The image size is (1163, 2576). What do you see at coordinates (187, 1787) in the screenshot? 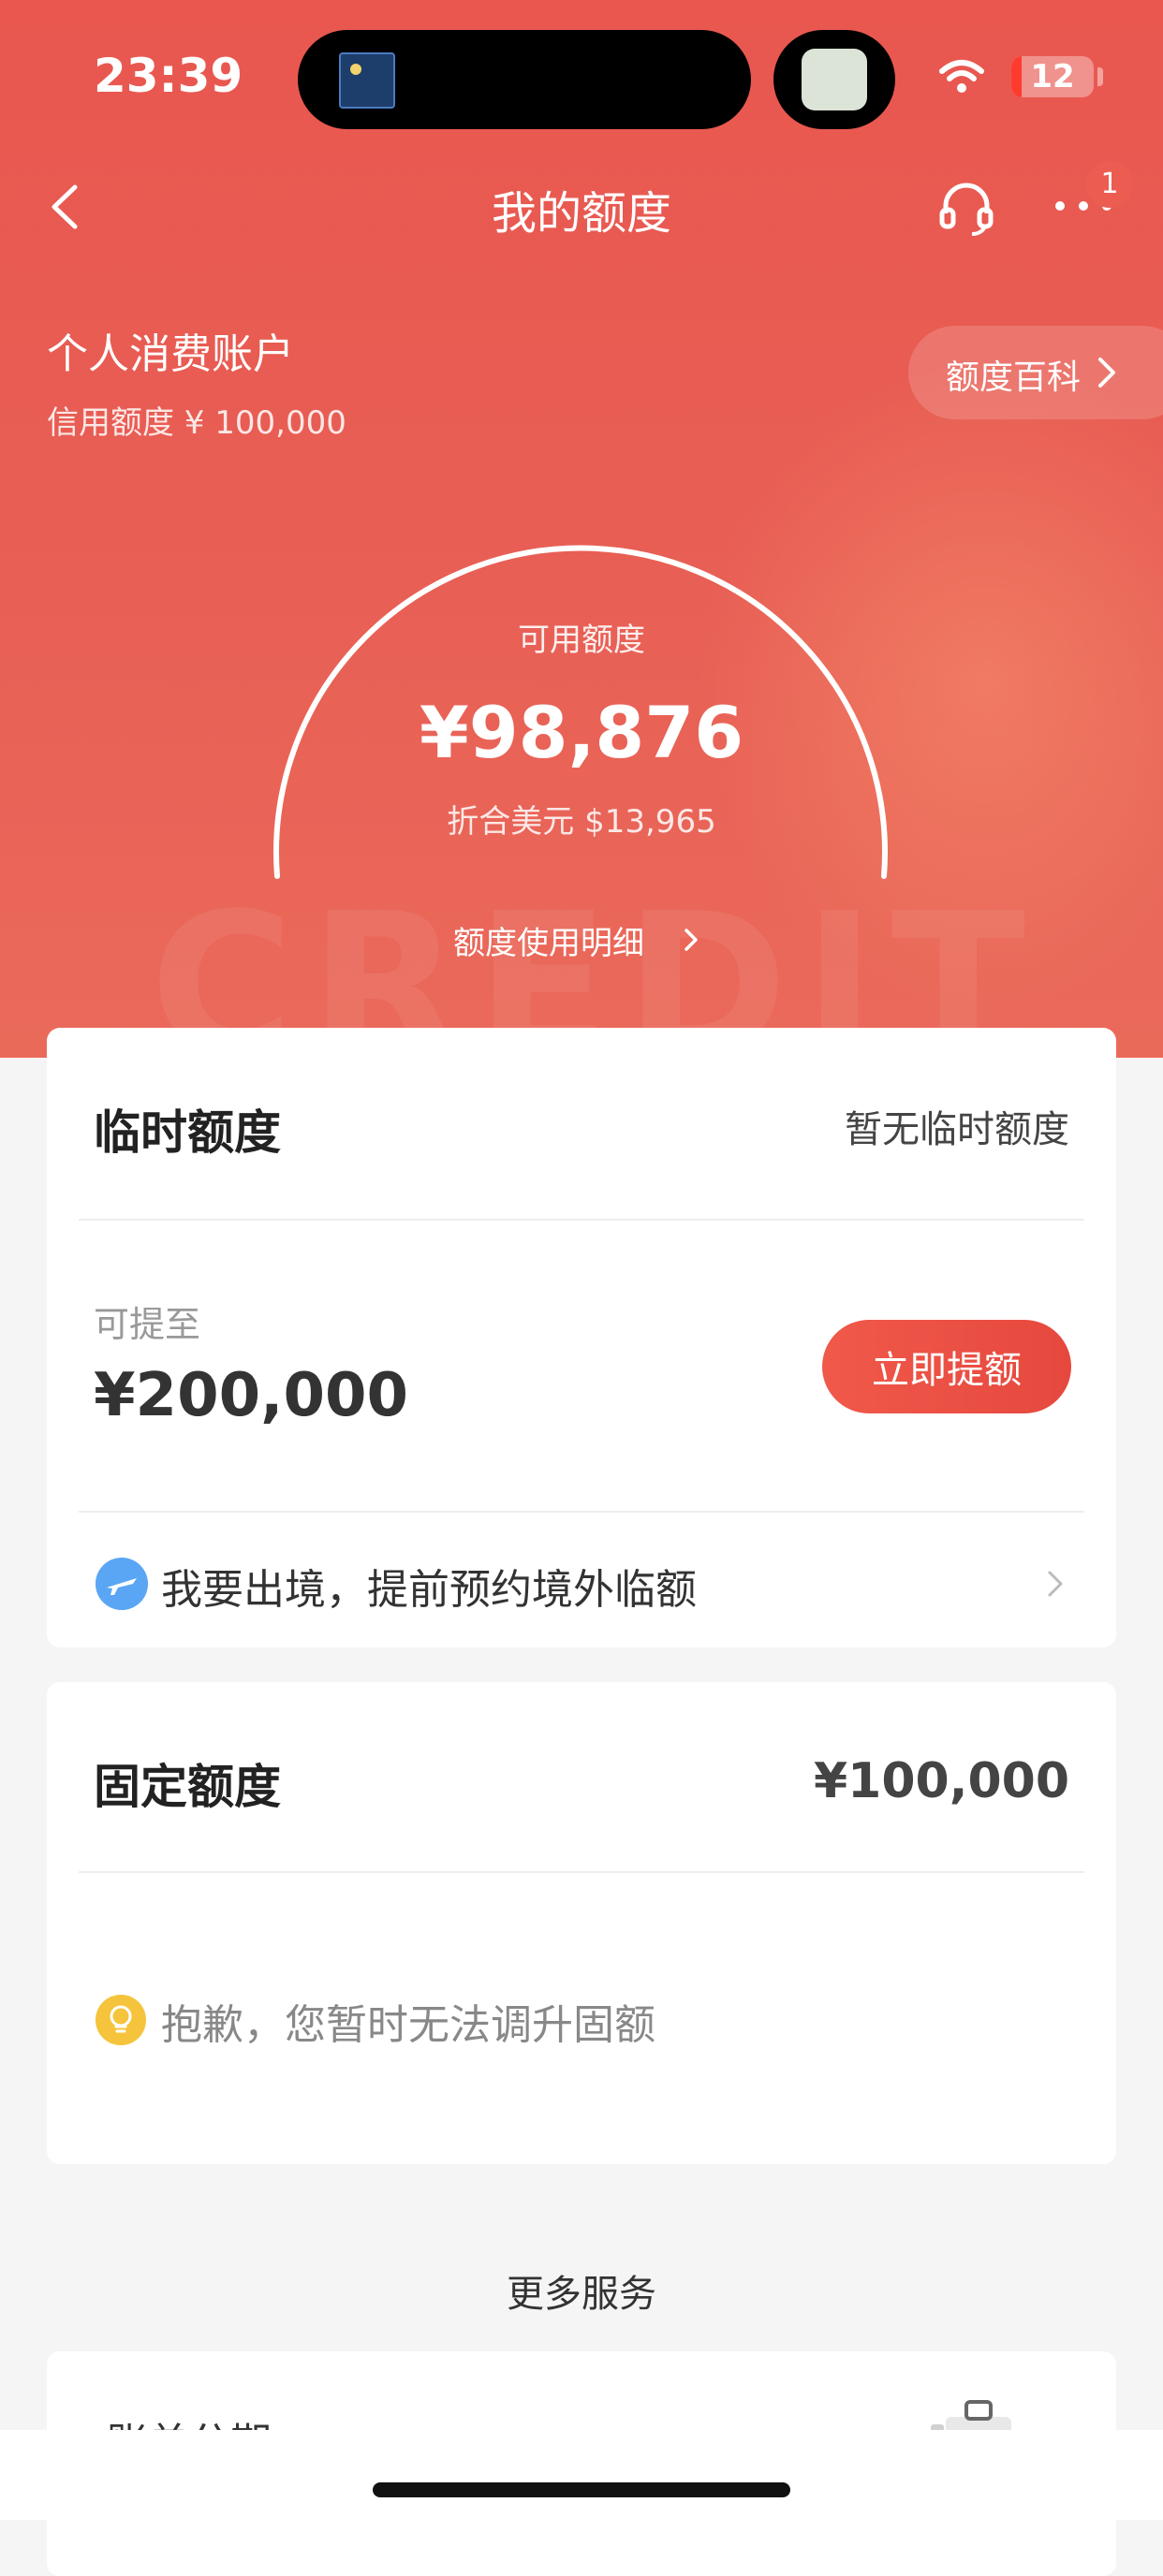
I see `fixed-credit-title: 固定额度` at bounding box center [187, 1787].